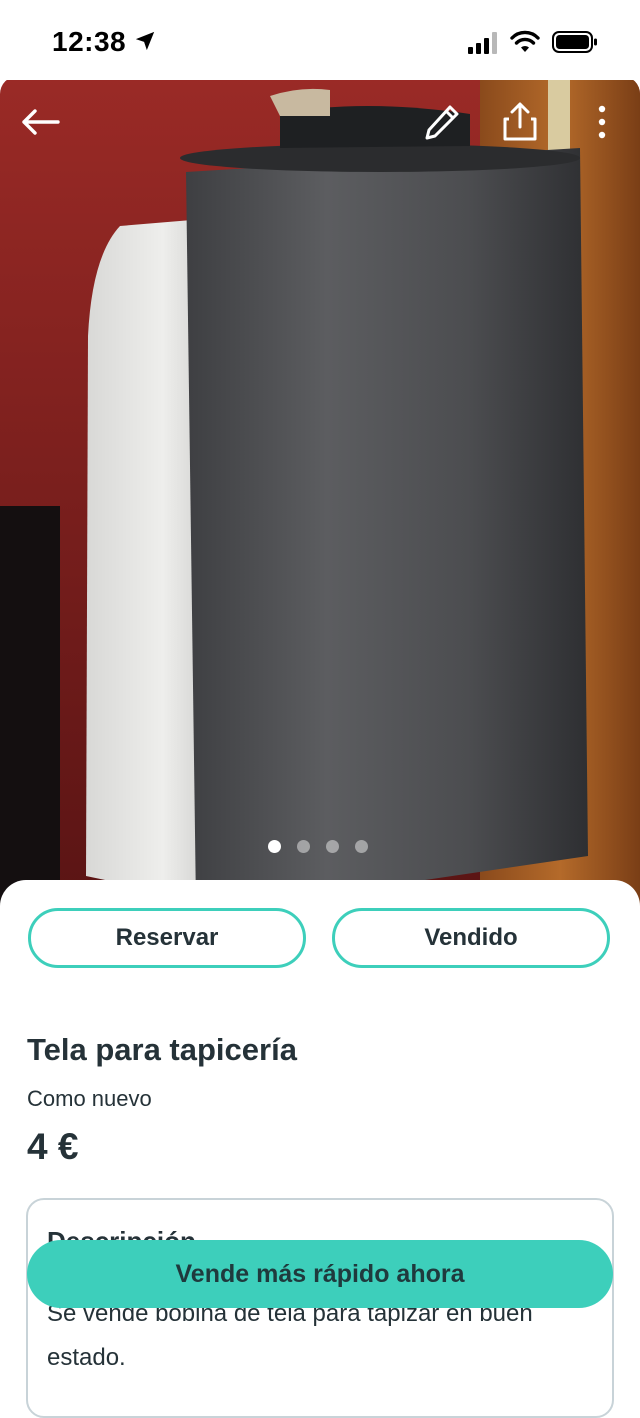  Describe the element at coordinates (471, 938) in the screenshot. I see `sold-button: Vendido` at that location.